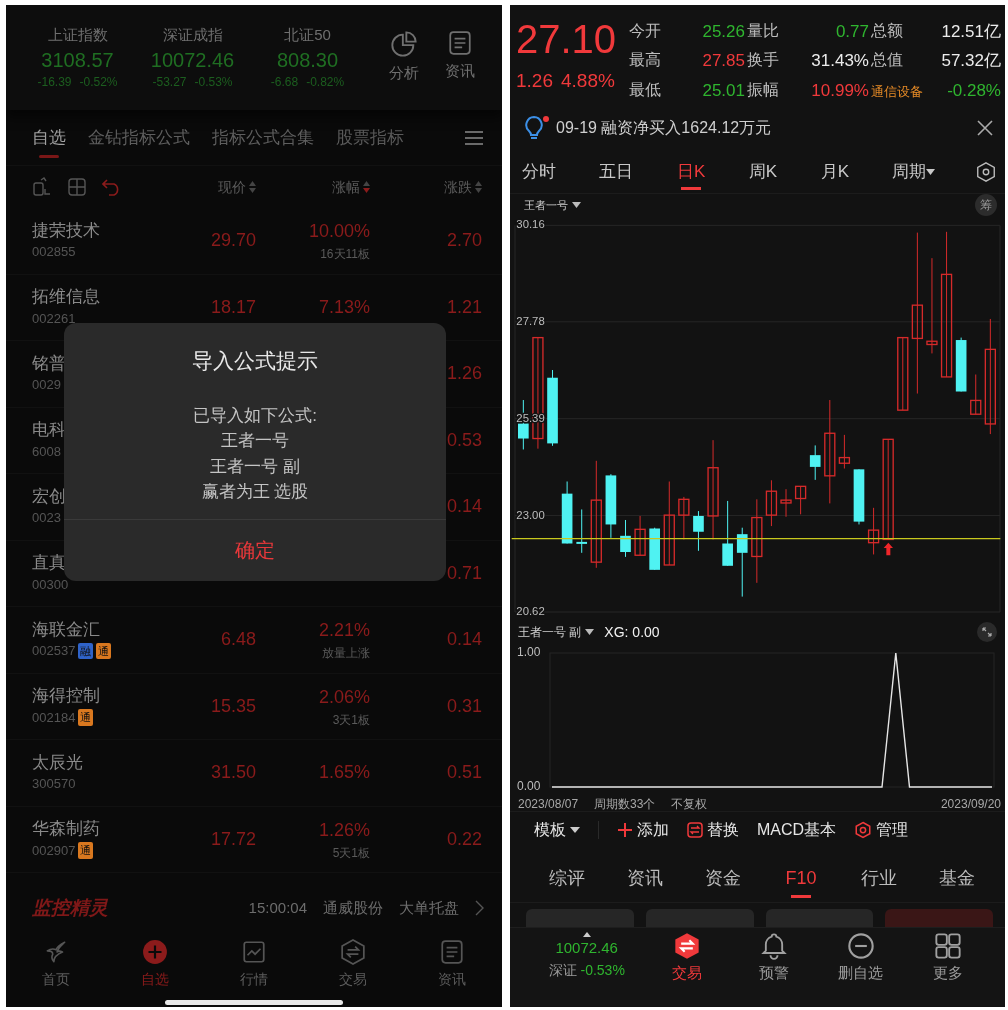 The image size is (1008, 1010). What do you see at coordinates (66, 297) in the screenshot?
I see `stock-name: 拓维信息` at bounding box center [66, 297].